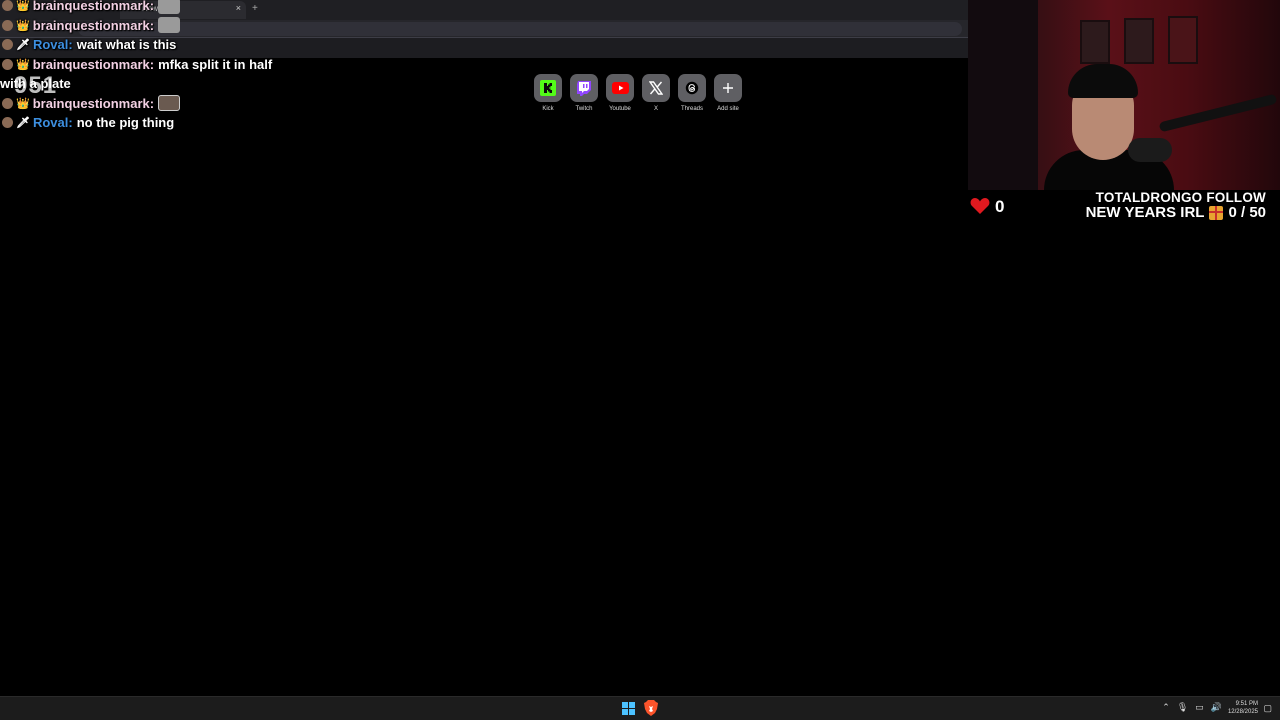 The width and height of the screenshot is (1280, 720). I want to click on quick-link-label: Threads, so click(691, 109).